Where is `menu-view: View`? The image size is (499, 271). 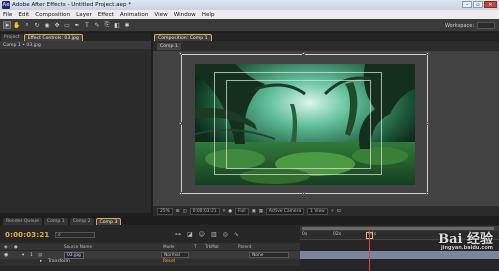 menu-view: View is located at coordinates (160, 15).